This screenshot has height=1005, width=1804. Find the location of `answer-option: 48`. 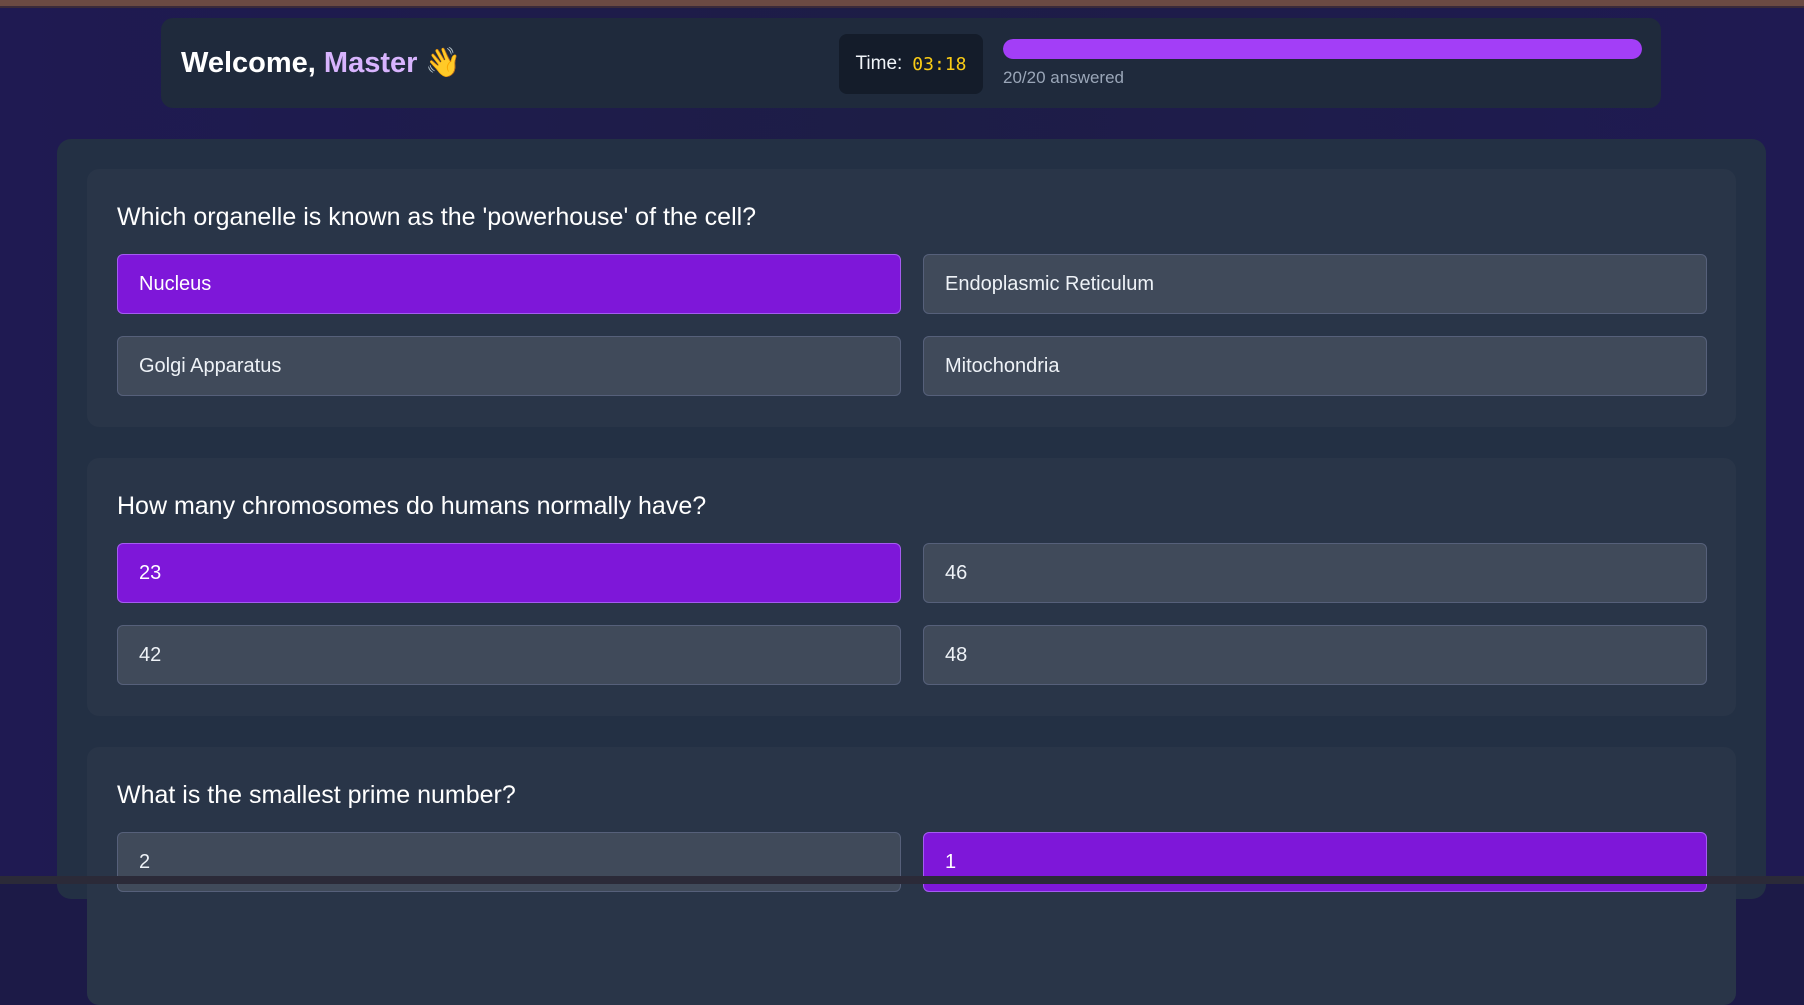

answer-option: 48 is located at coordinates (1315, 655).